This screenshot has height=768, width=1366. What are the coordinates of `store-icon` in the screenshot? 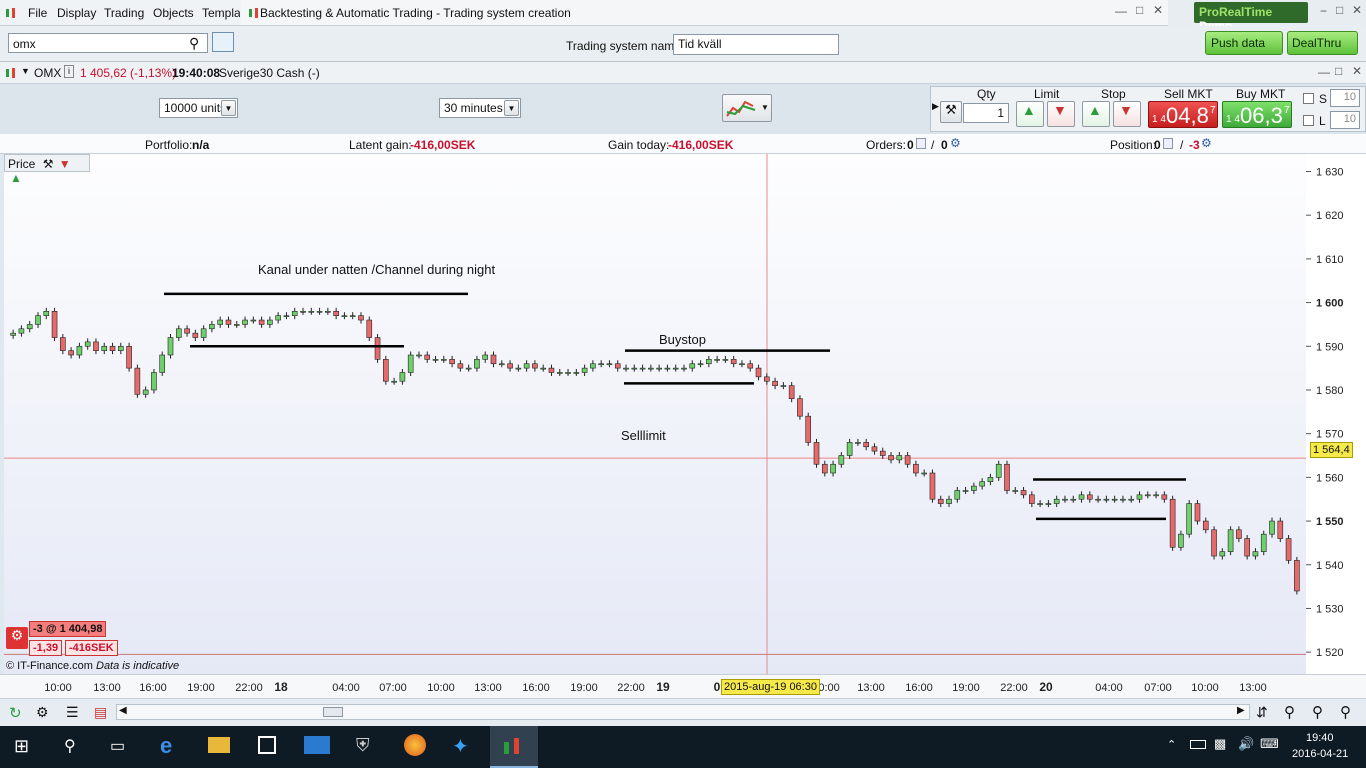 It's located at (267, 745).